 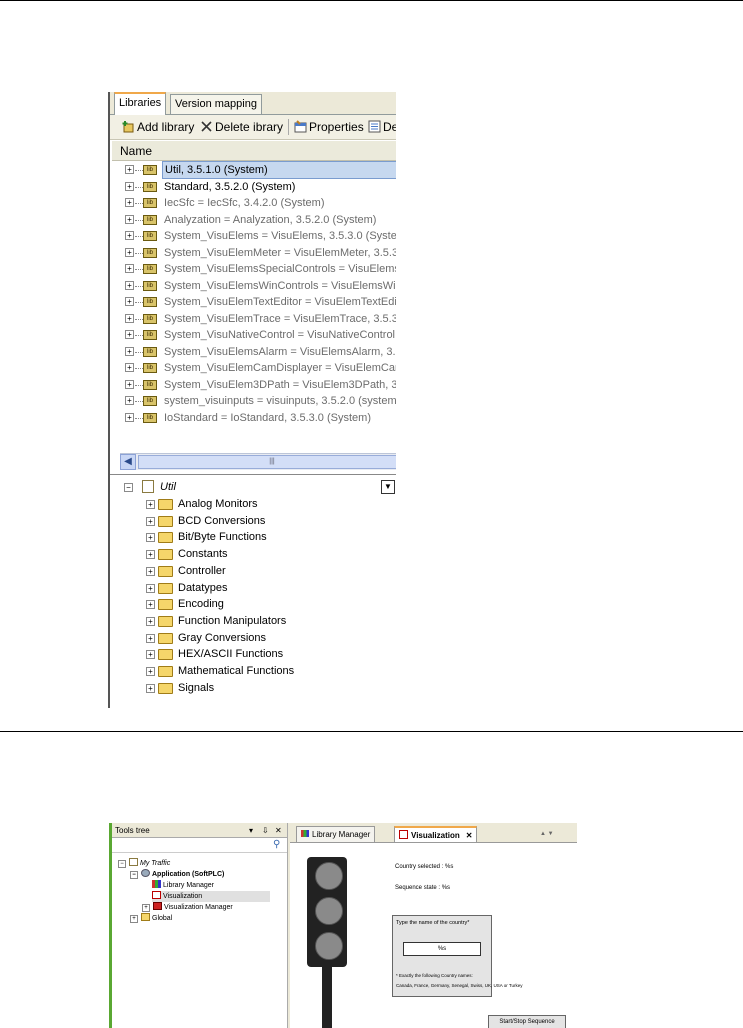 What do you see at coordinates (267, 462) in the screenshot?
I see `scroll-thumb: |||` at bounding box center [267, 462].